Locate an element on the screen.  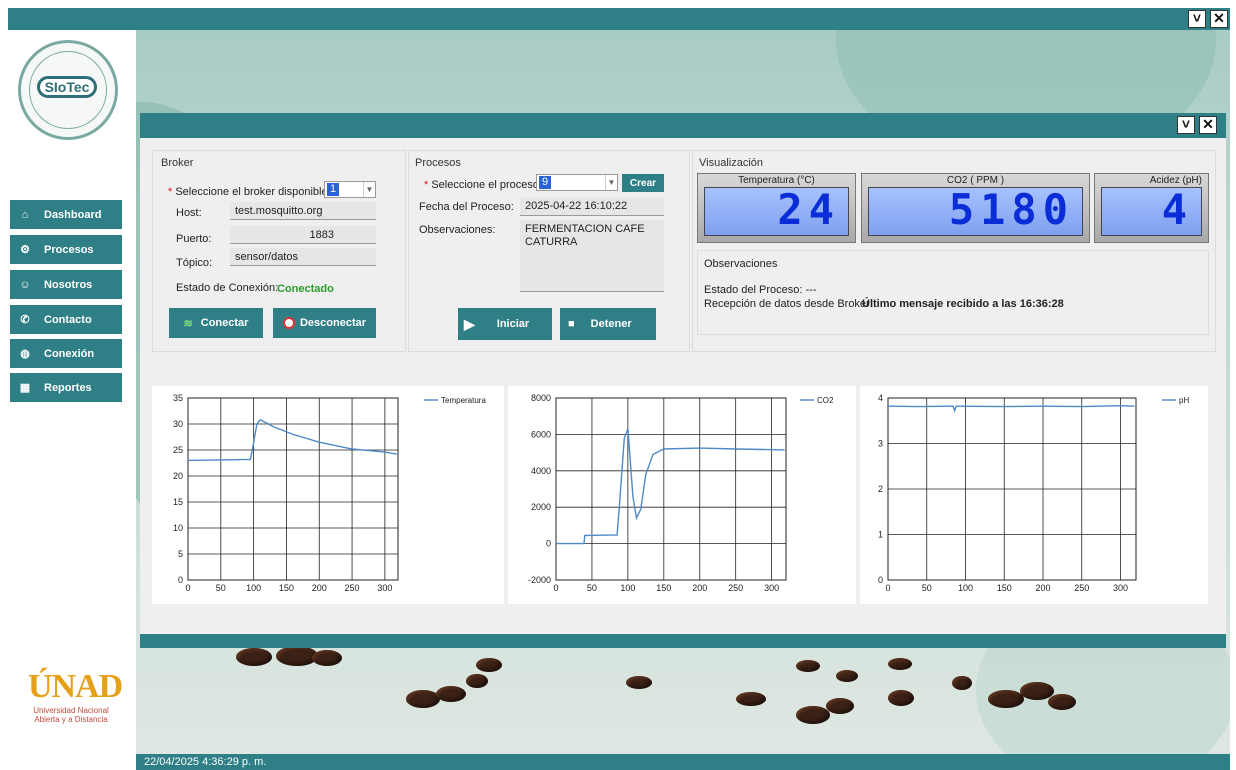
y-tick-label: 5 is located at coordinates (180, 554).